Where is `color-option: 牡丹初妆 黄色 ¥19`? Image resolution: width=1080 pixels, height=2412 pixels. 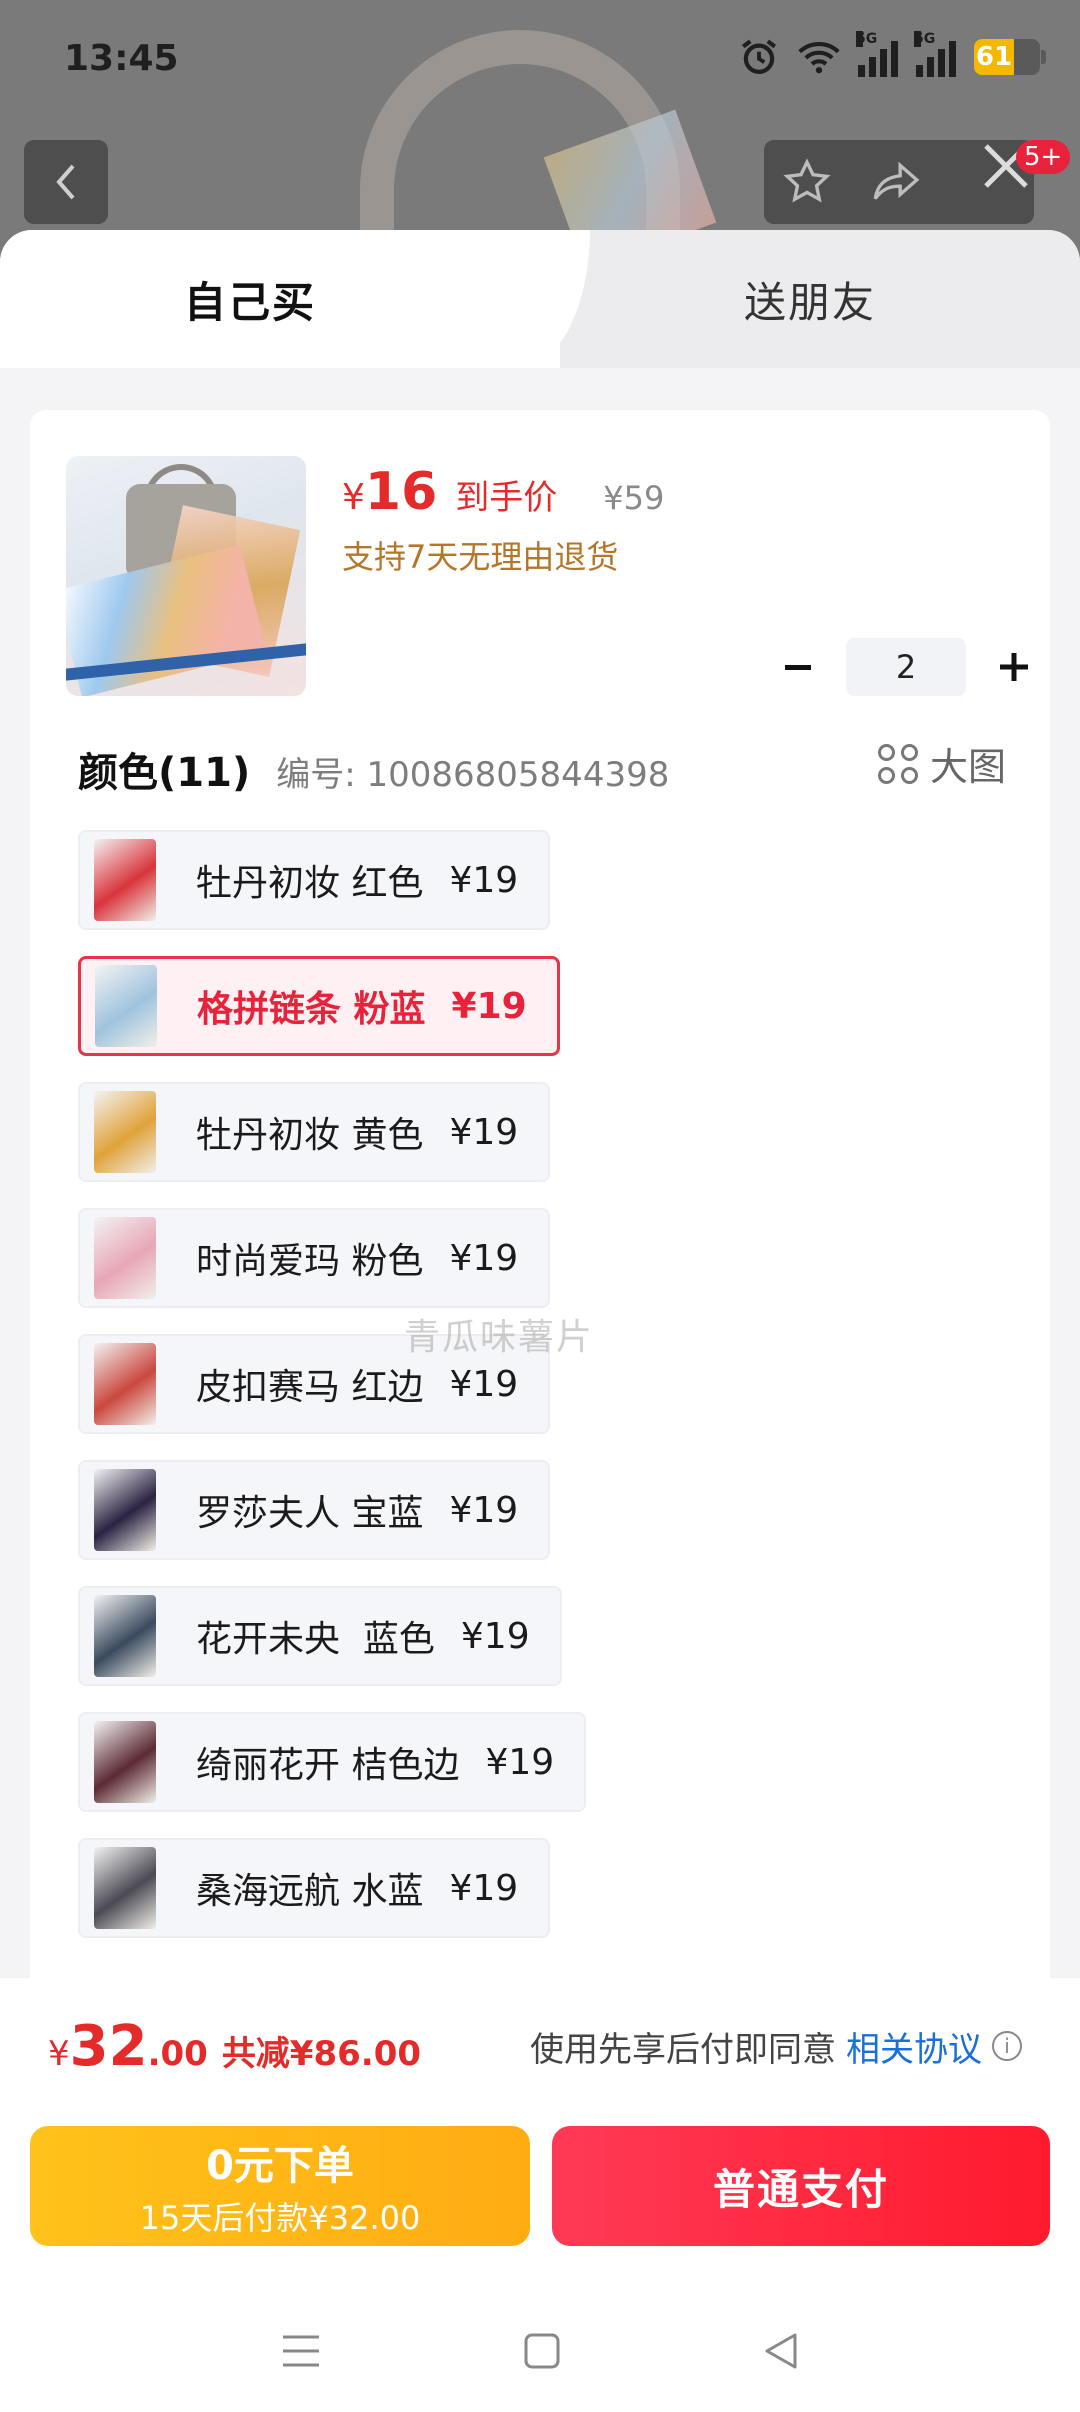
color-option: 牡丹初妆 黄色 ¥19 is located at coordinates (314, 1132).